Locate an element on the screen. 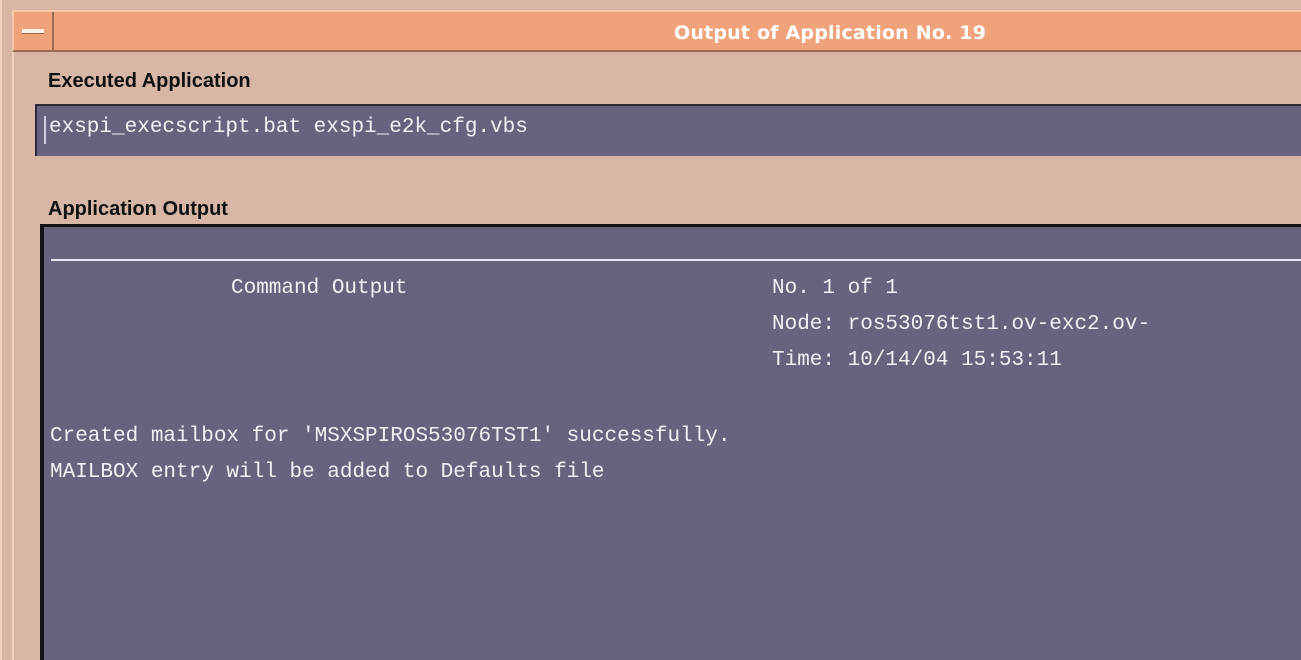 Image resolution: width=1301 pixels, height=660 pixels. output-separator is located at coordinates (676, 260).